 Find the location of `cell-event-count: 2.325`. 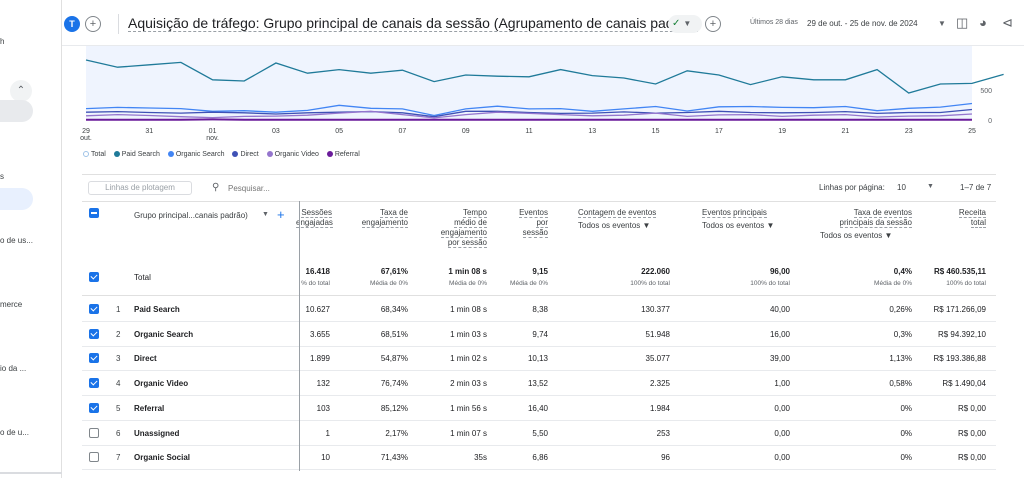

cell-event-count: 2.325 is located at coordinates (659, 384).